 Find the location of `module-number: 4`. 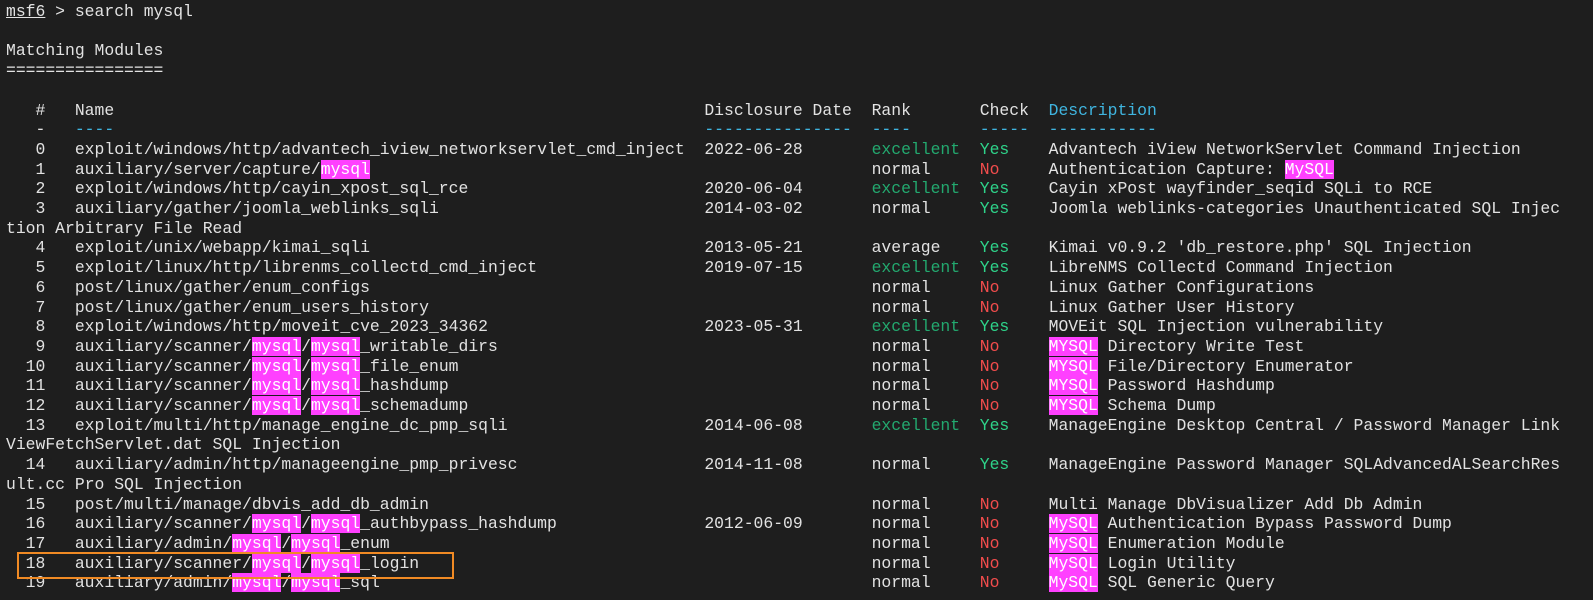

module-number: 4 is located at coordinates (40, 248).